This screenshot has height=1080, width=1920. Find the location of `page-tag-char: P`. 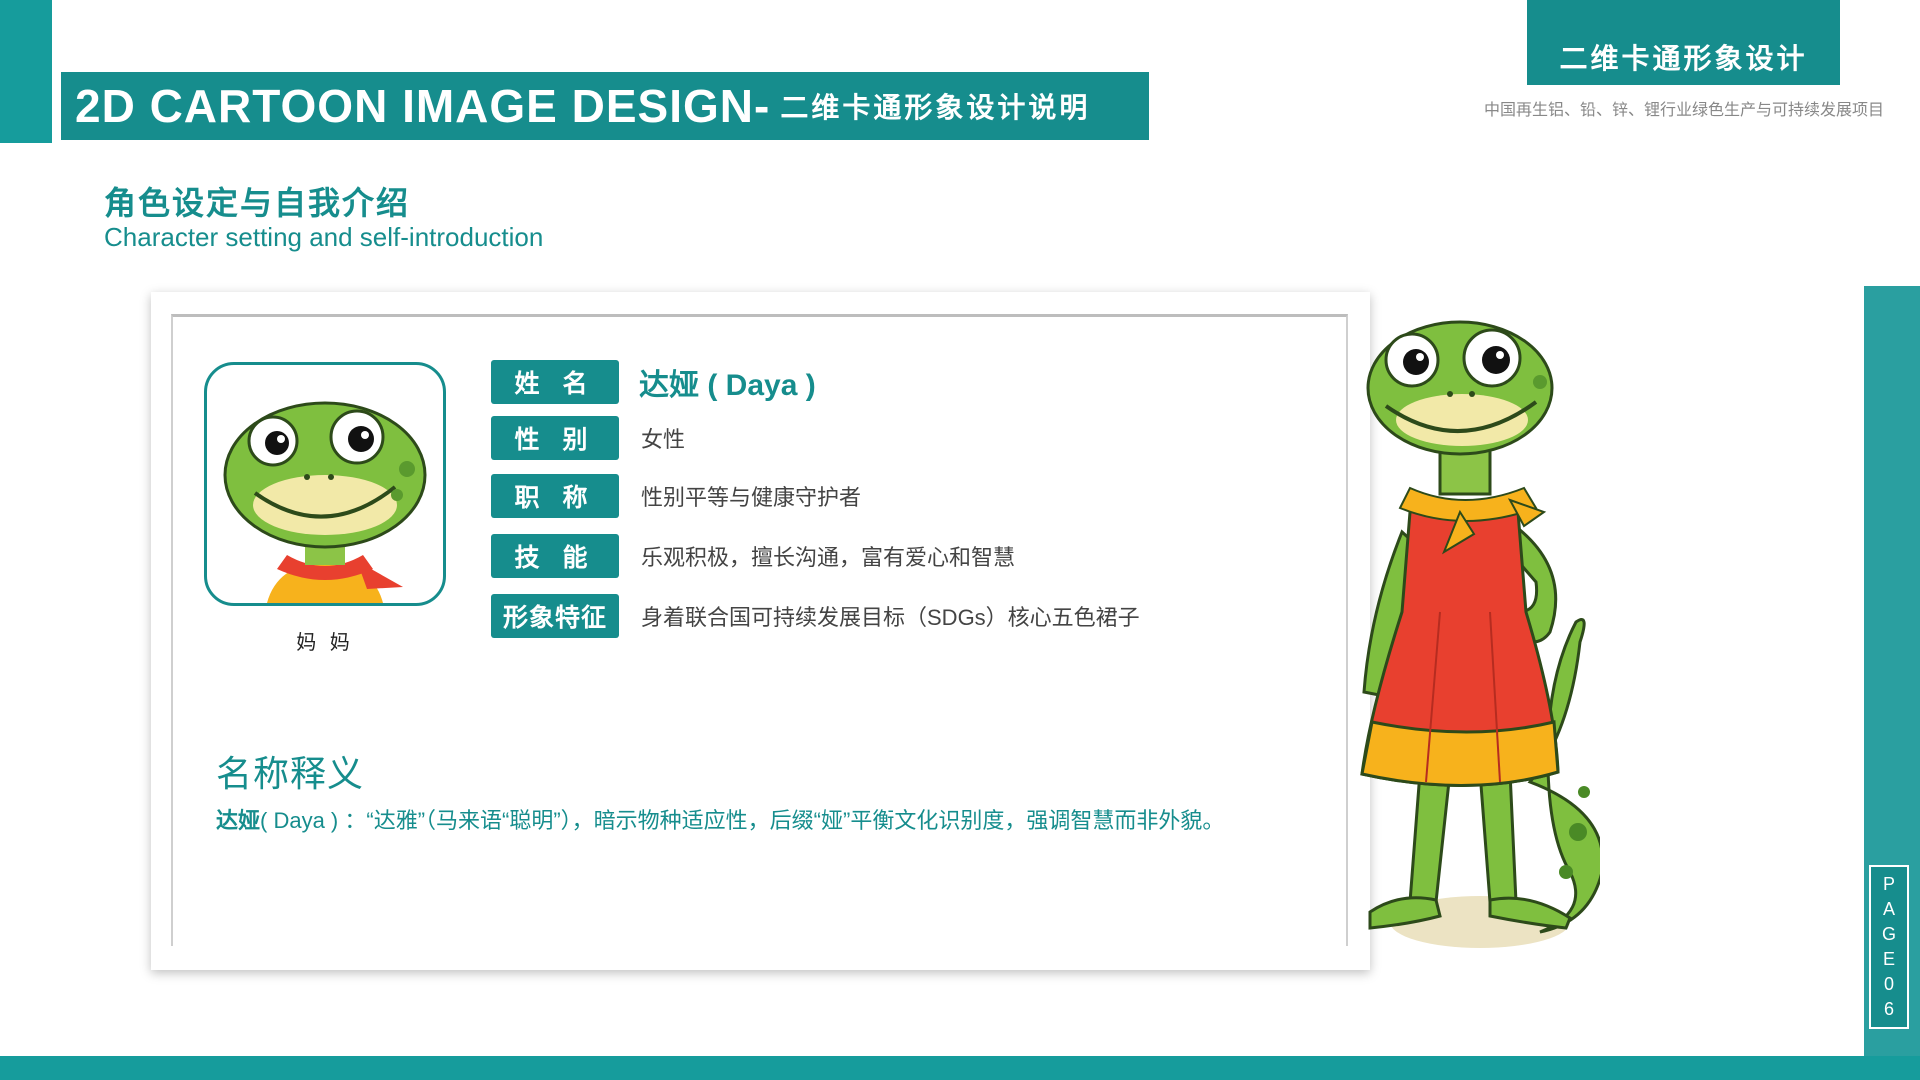

page-tag-char: P is located at coordinates (1888, 884).